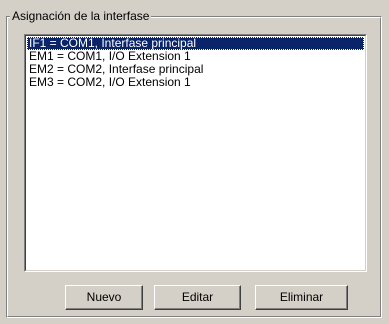  I want to click on delete-button: Eliminar, so click(301, 297).